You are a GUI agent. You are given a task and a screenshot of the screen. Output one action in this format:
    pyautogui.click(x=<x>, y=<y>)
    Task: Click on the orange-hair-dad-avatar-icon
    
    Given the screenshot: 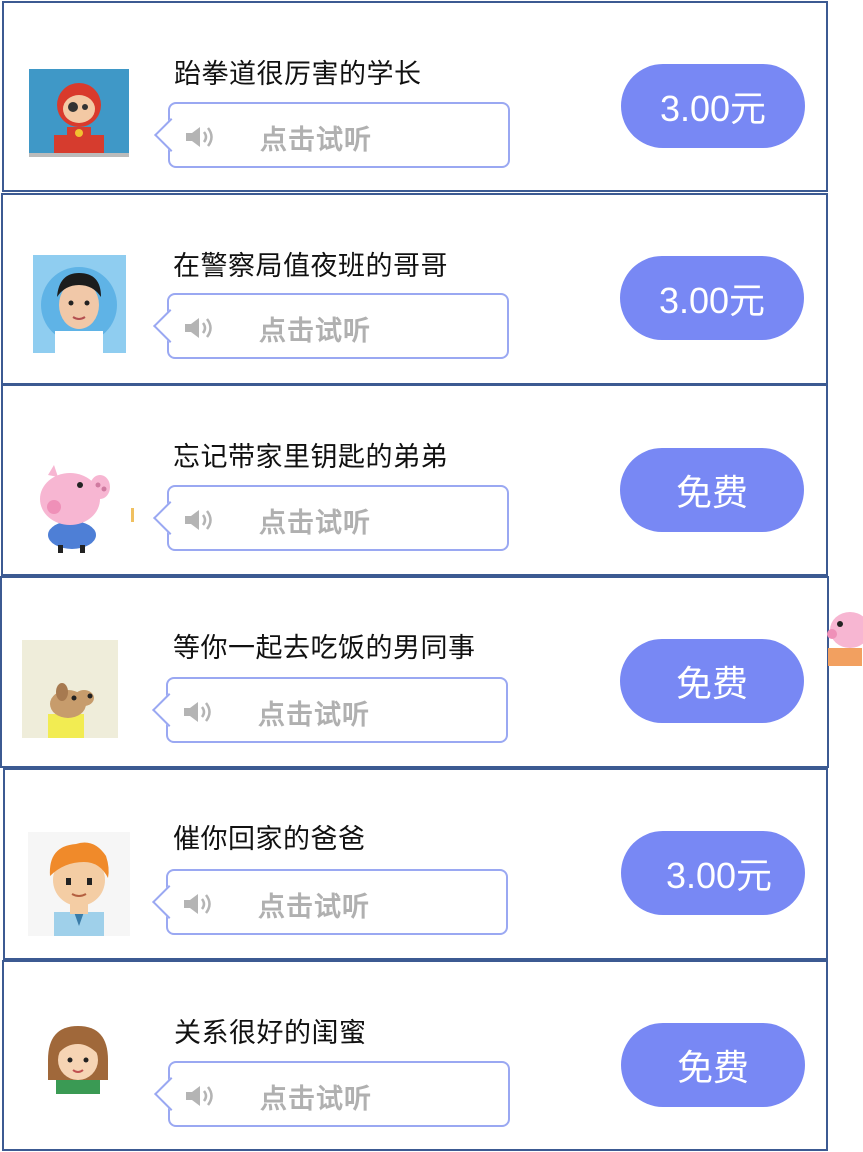 What is the action you would take?
    pyautogui.click(x=79, y=884)
    